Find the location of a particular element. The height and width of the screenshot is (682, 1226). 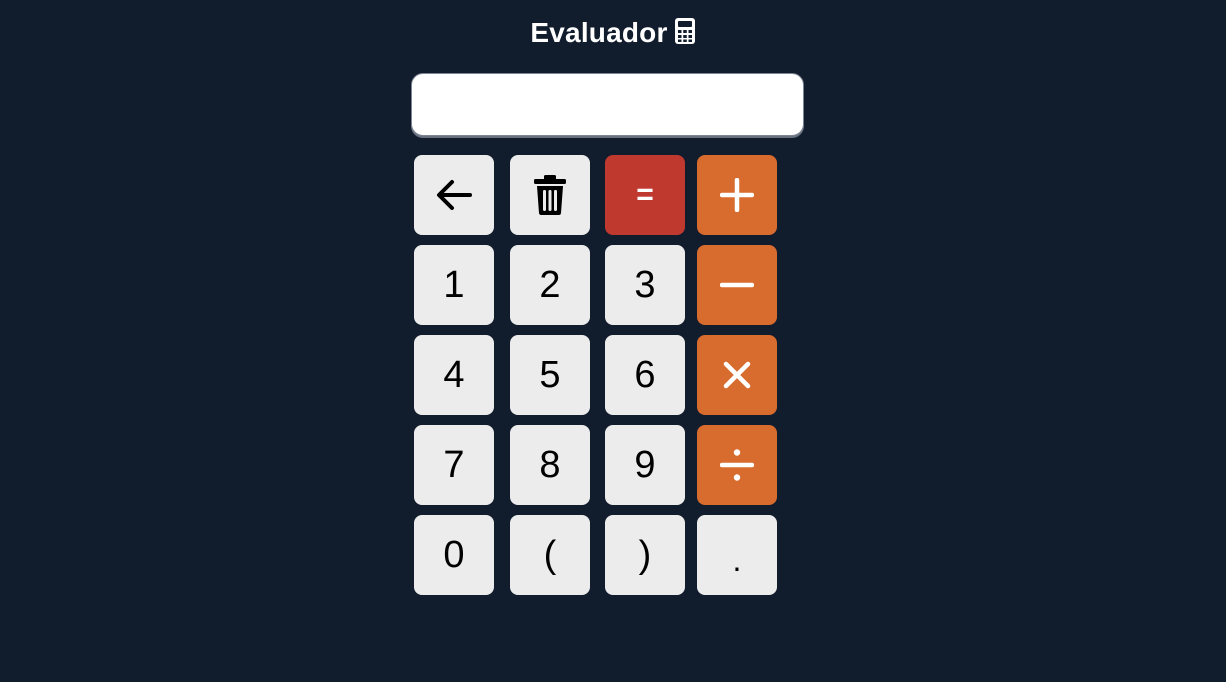

digit-3-button: 3 is located at coordinates (645, 285).